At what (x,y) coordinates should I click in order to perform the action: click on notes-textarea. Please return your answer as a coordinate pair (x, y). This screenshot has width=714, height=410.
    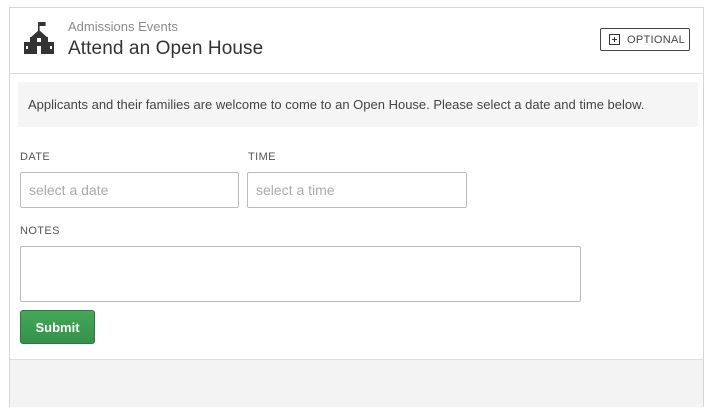
    Looking at the image, I should click on (300, 274).